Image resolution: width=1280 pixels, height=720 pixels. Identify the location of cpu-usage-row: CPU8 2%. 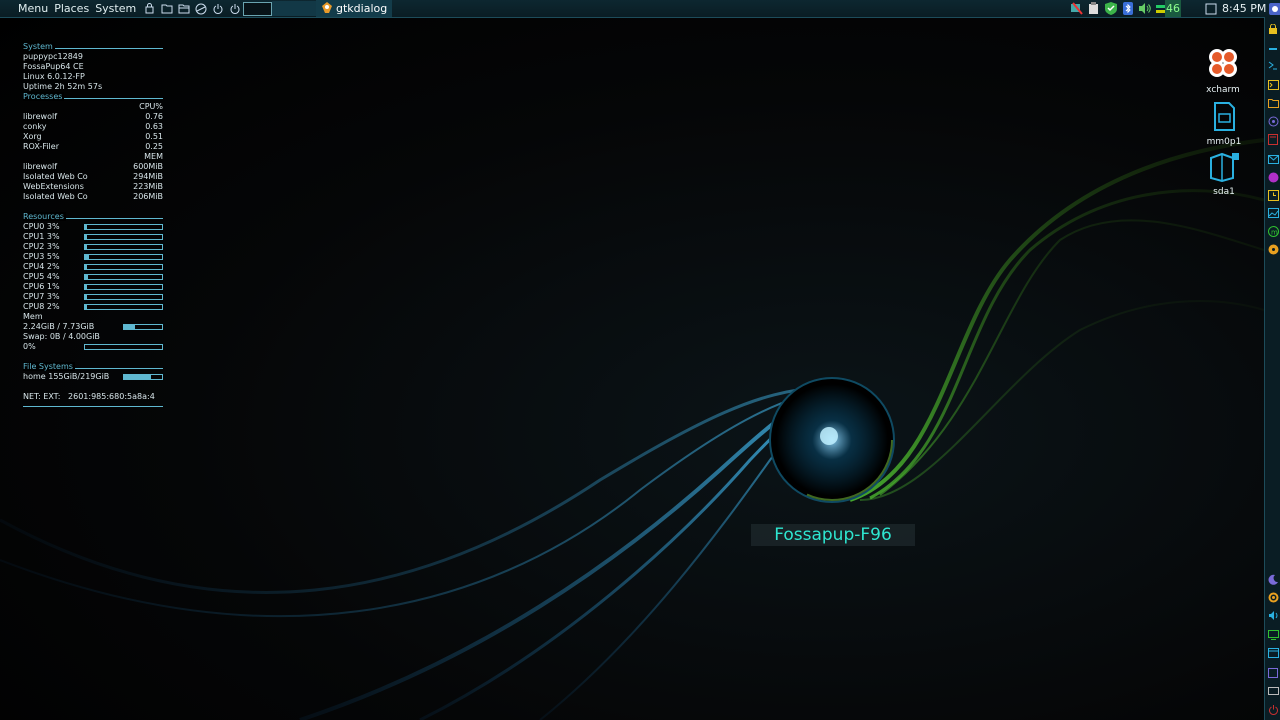
(93, 307).